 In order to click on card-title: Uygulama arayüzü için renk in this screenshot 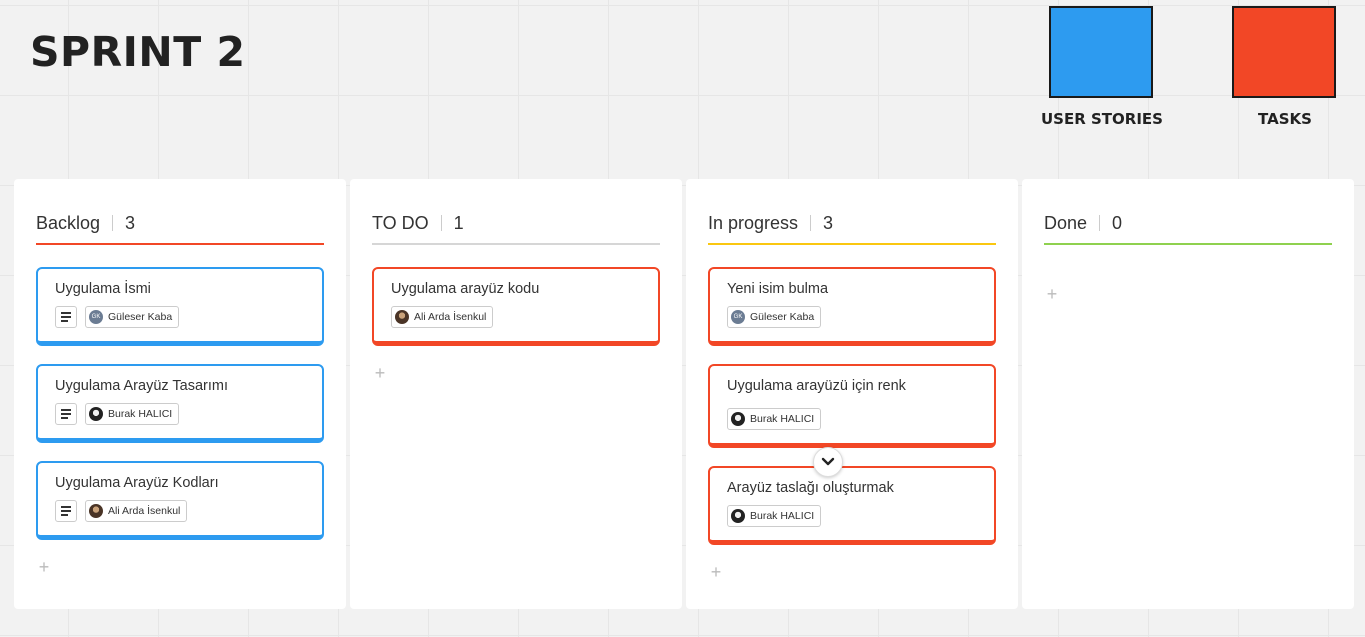, I will do `click(816, 386)`.